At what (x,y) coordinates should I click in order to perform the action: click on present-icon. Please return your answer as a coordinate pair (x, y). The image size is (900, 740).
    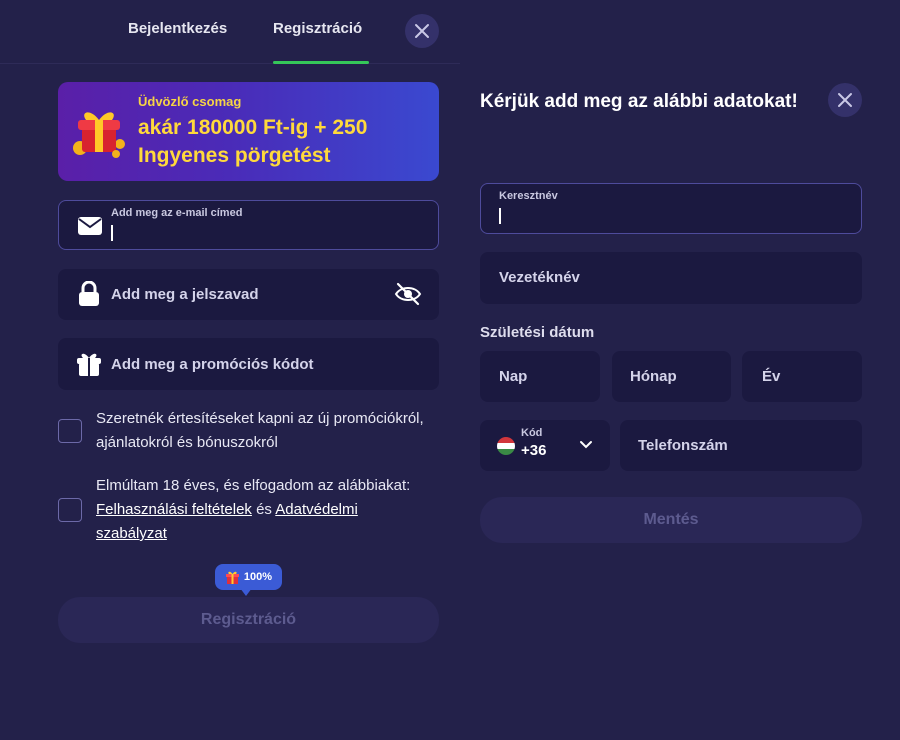
    Looking at the image, I should click on (89, 364).